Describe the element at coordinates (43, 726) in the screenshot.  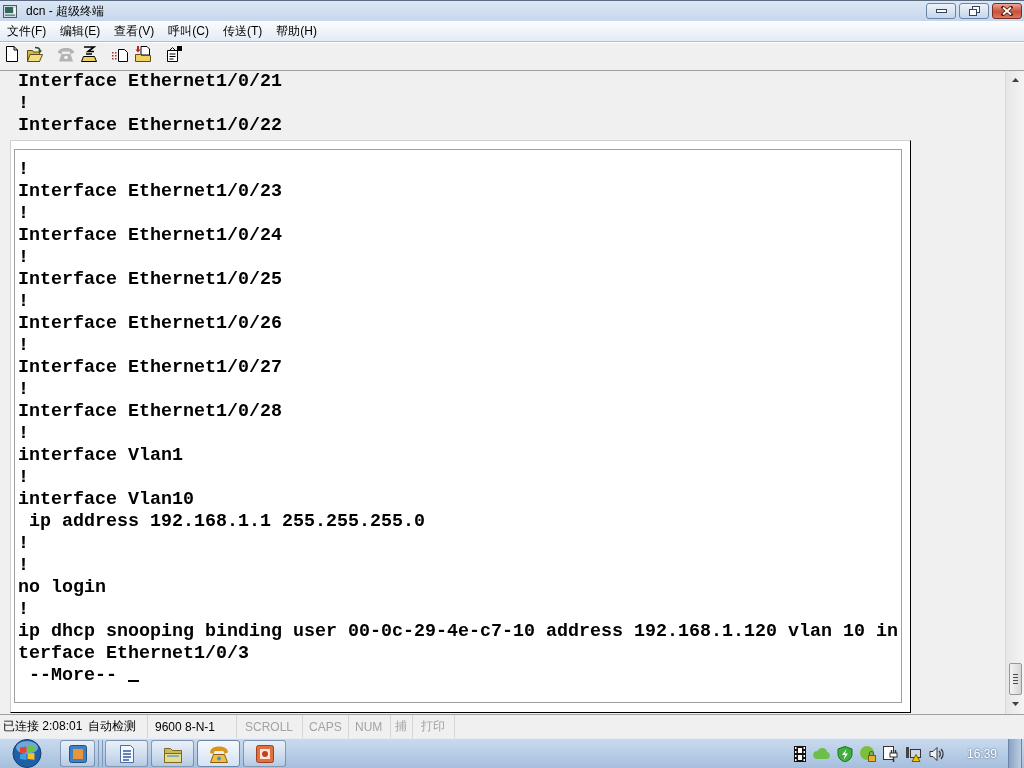
I see `status-text: 已连接 2:08:01` at that location.